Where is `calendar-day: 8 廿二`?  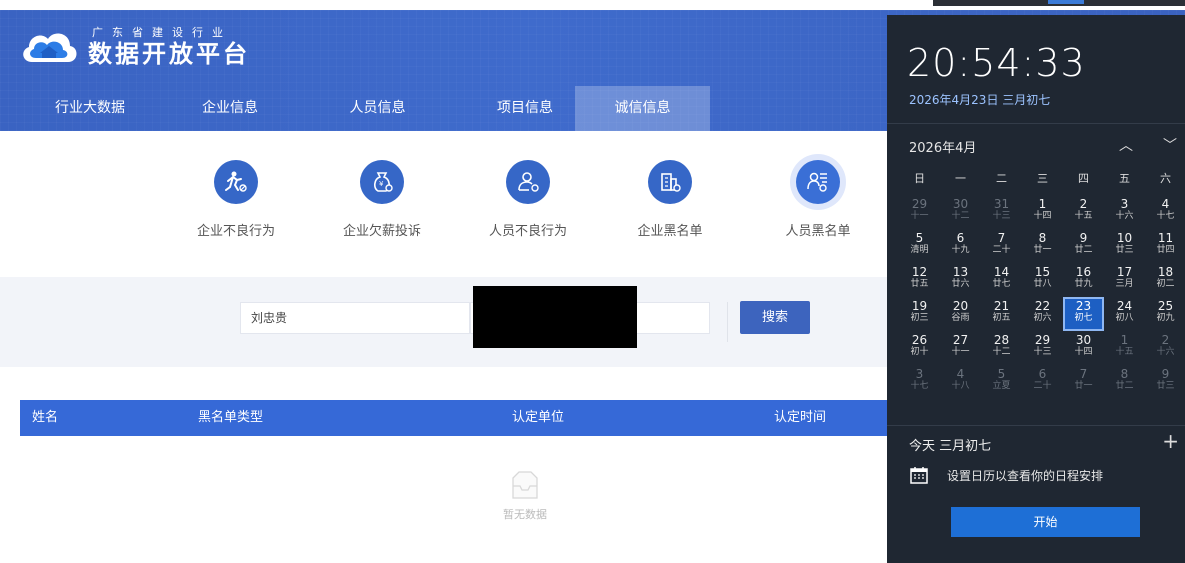
calendar-day: 8 廿二 is located at coordinates (1124, 382).